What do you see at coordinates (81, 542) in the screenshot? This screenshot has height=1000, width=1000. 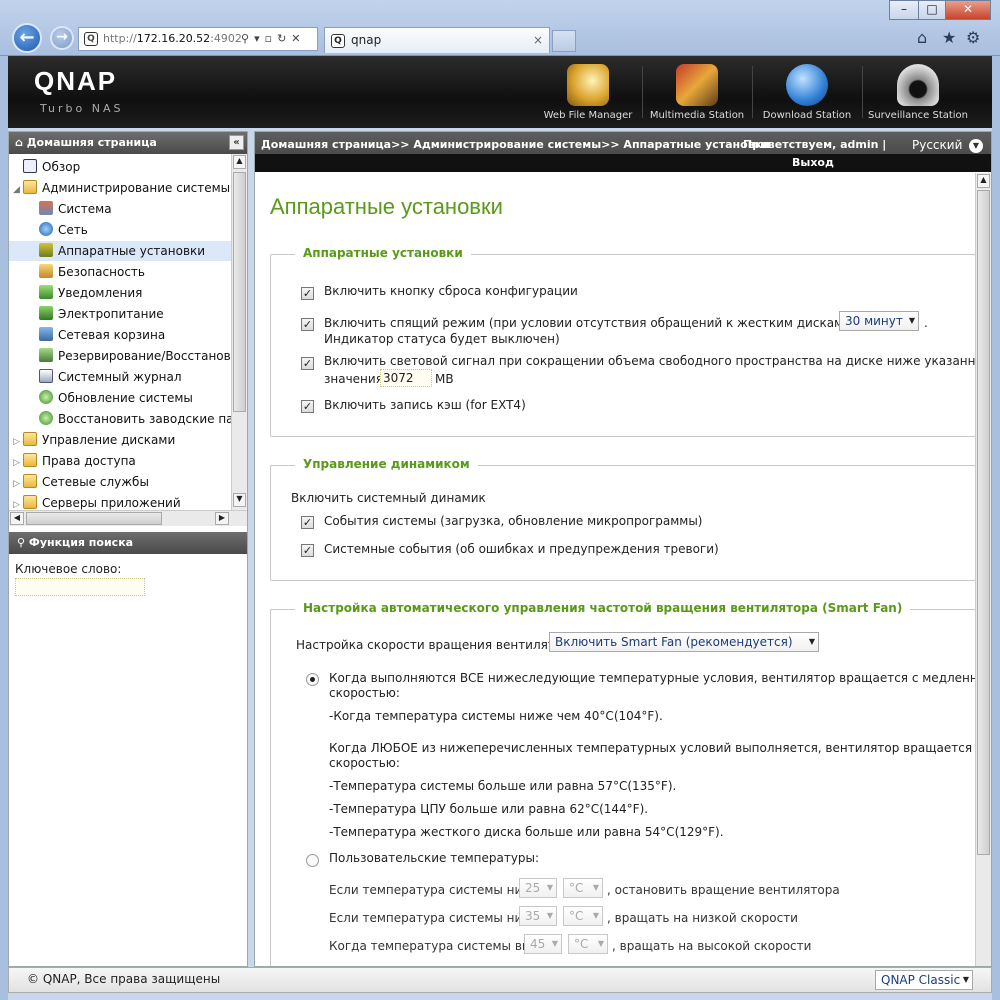 I see `search-panel-title: Функция поиска` at bounding box center [81, 542].